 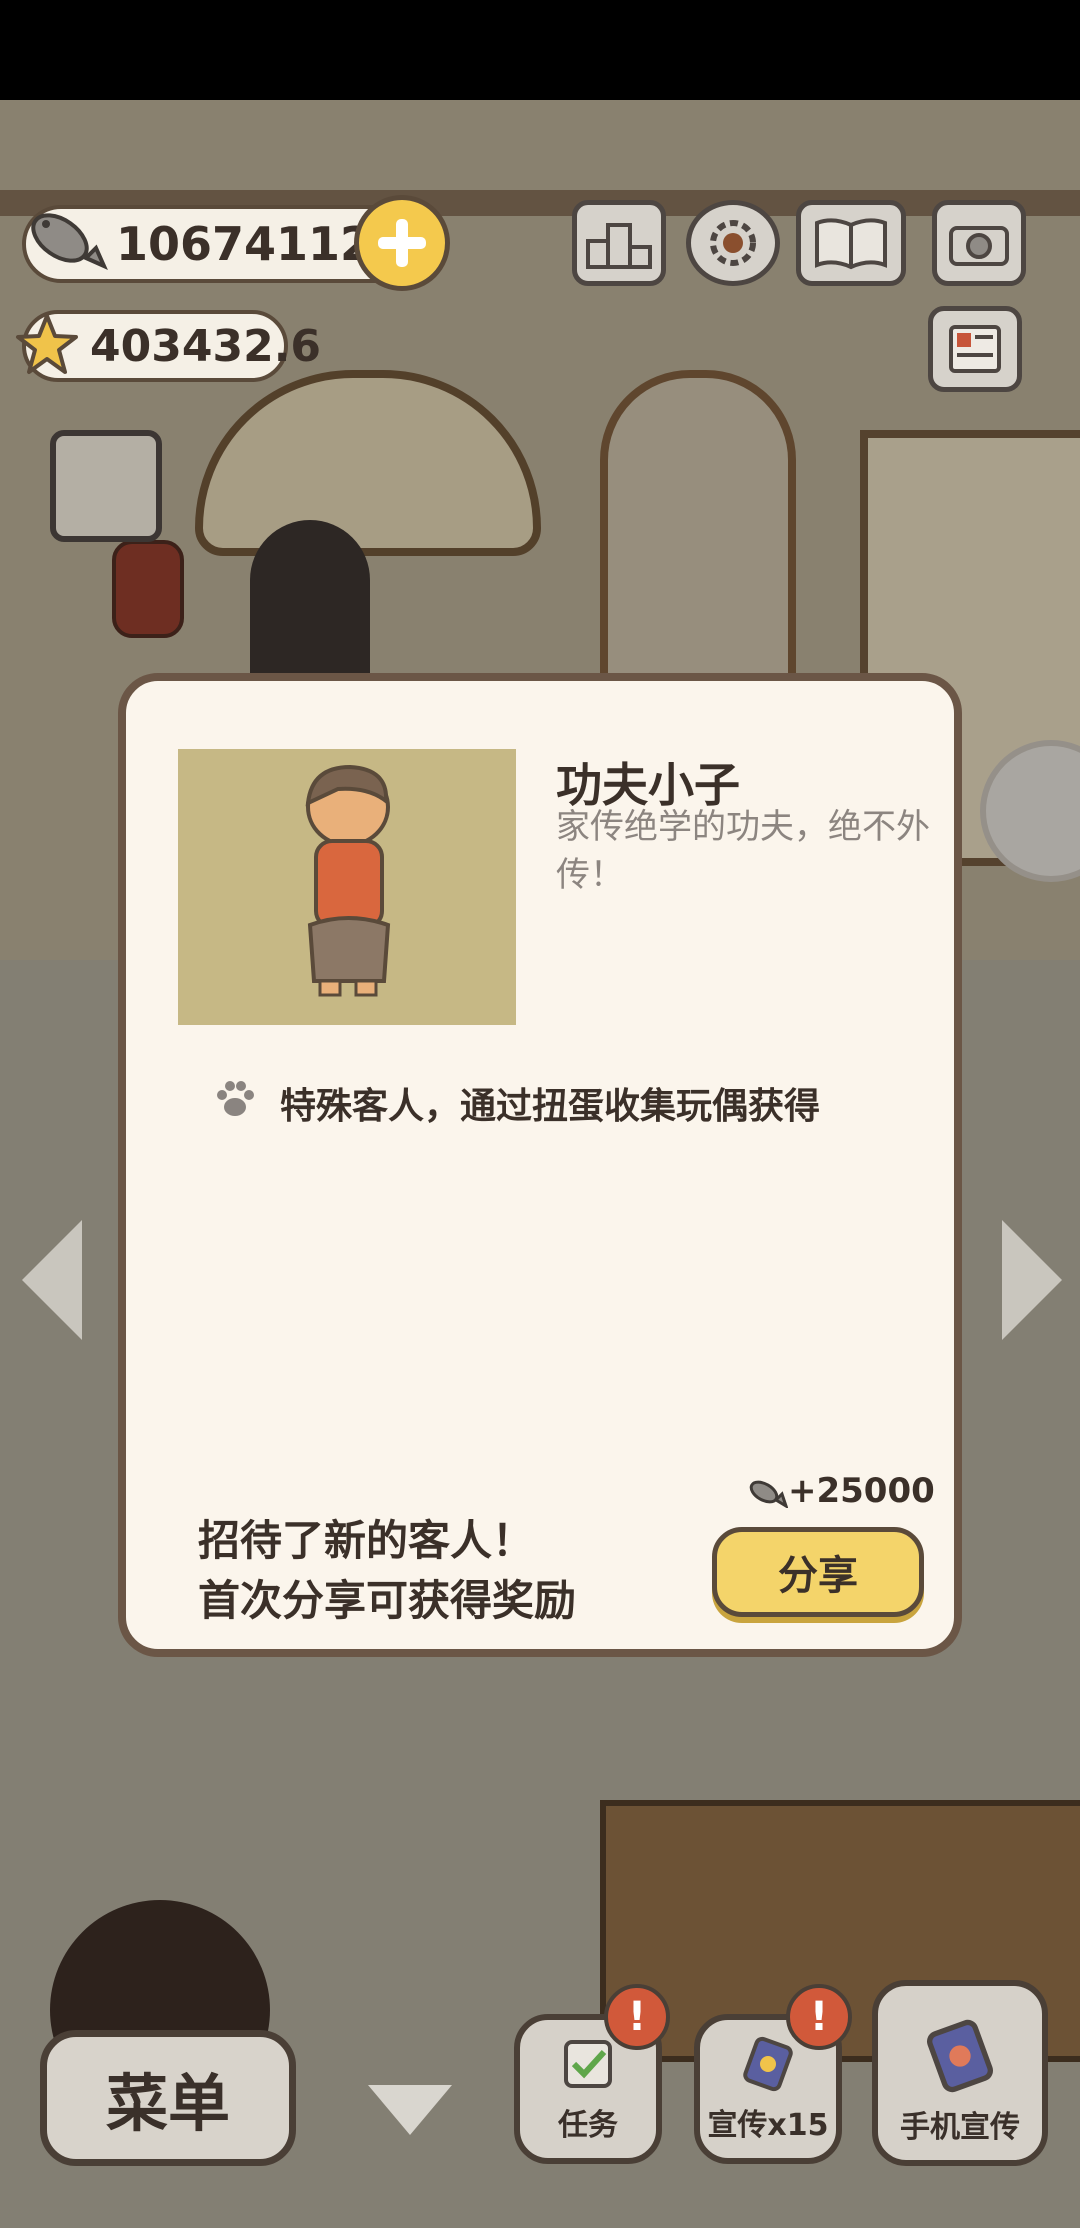 I want to click on gear-icon, so click(x=733, y=243).